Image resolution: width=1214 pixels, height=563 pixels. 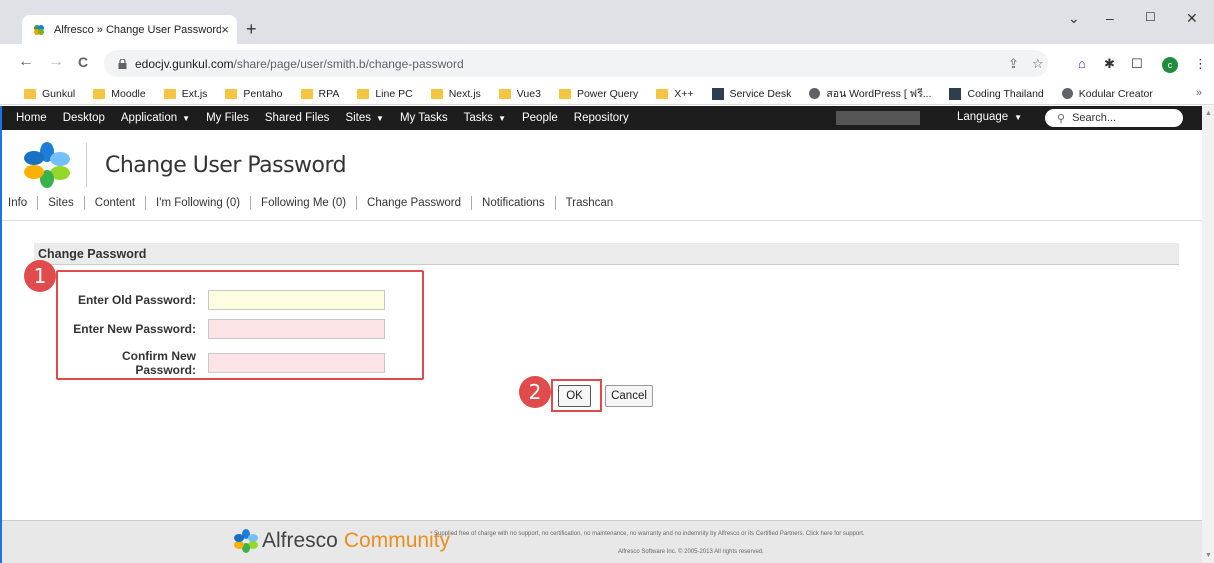 What do you see at coordinates (296, 329) in the screenshot?
I see `new-password-input` at bounding box center [296, 329].